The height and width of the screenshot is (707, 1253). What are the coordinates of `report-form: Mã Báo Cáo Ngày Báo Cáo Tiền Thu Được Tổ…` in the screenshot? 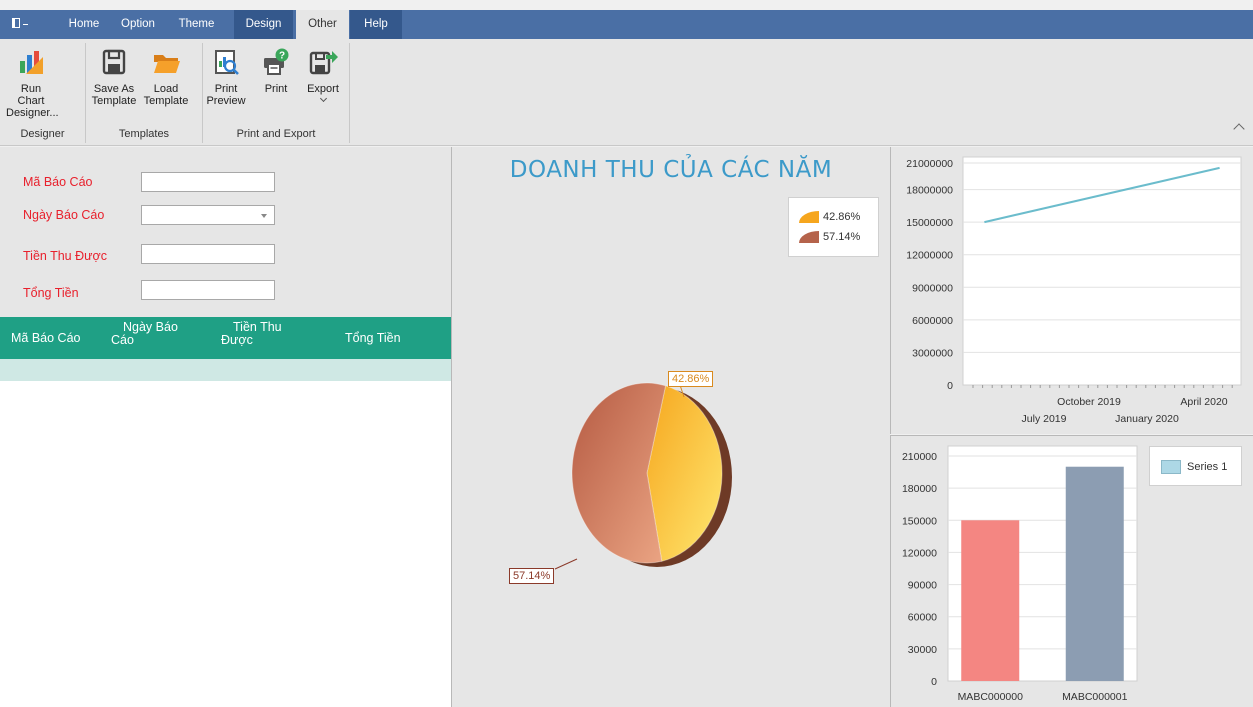 It's located at (225, 232).